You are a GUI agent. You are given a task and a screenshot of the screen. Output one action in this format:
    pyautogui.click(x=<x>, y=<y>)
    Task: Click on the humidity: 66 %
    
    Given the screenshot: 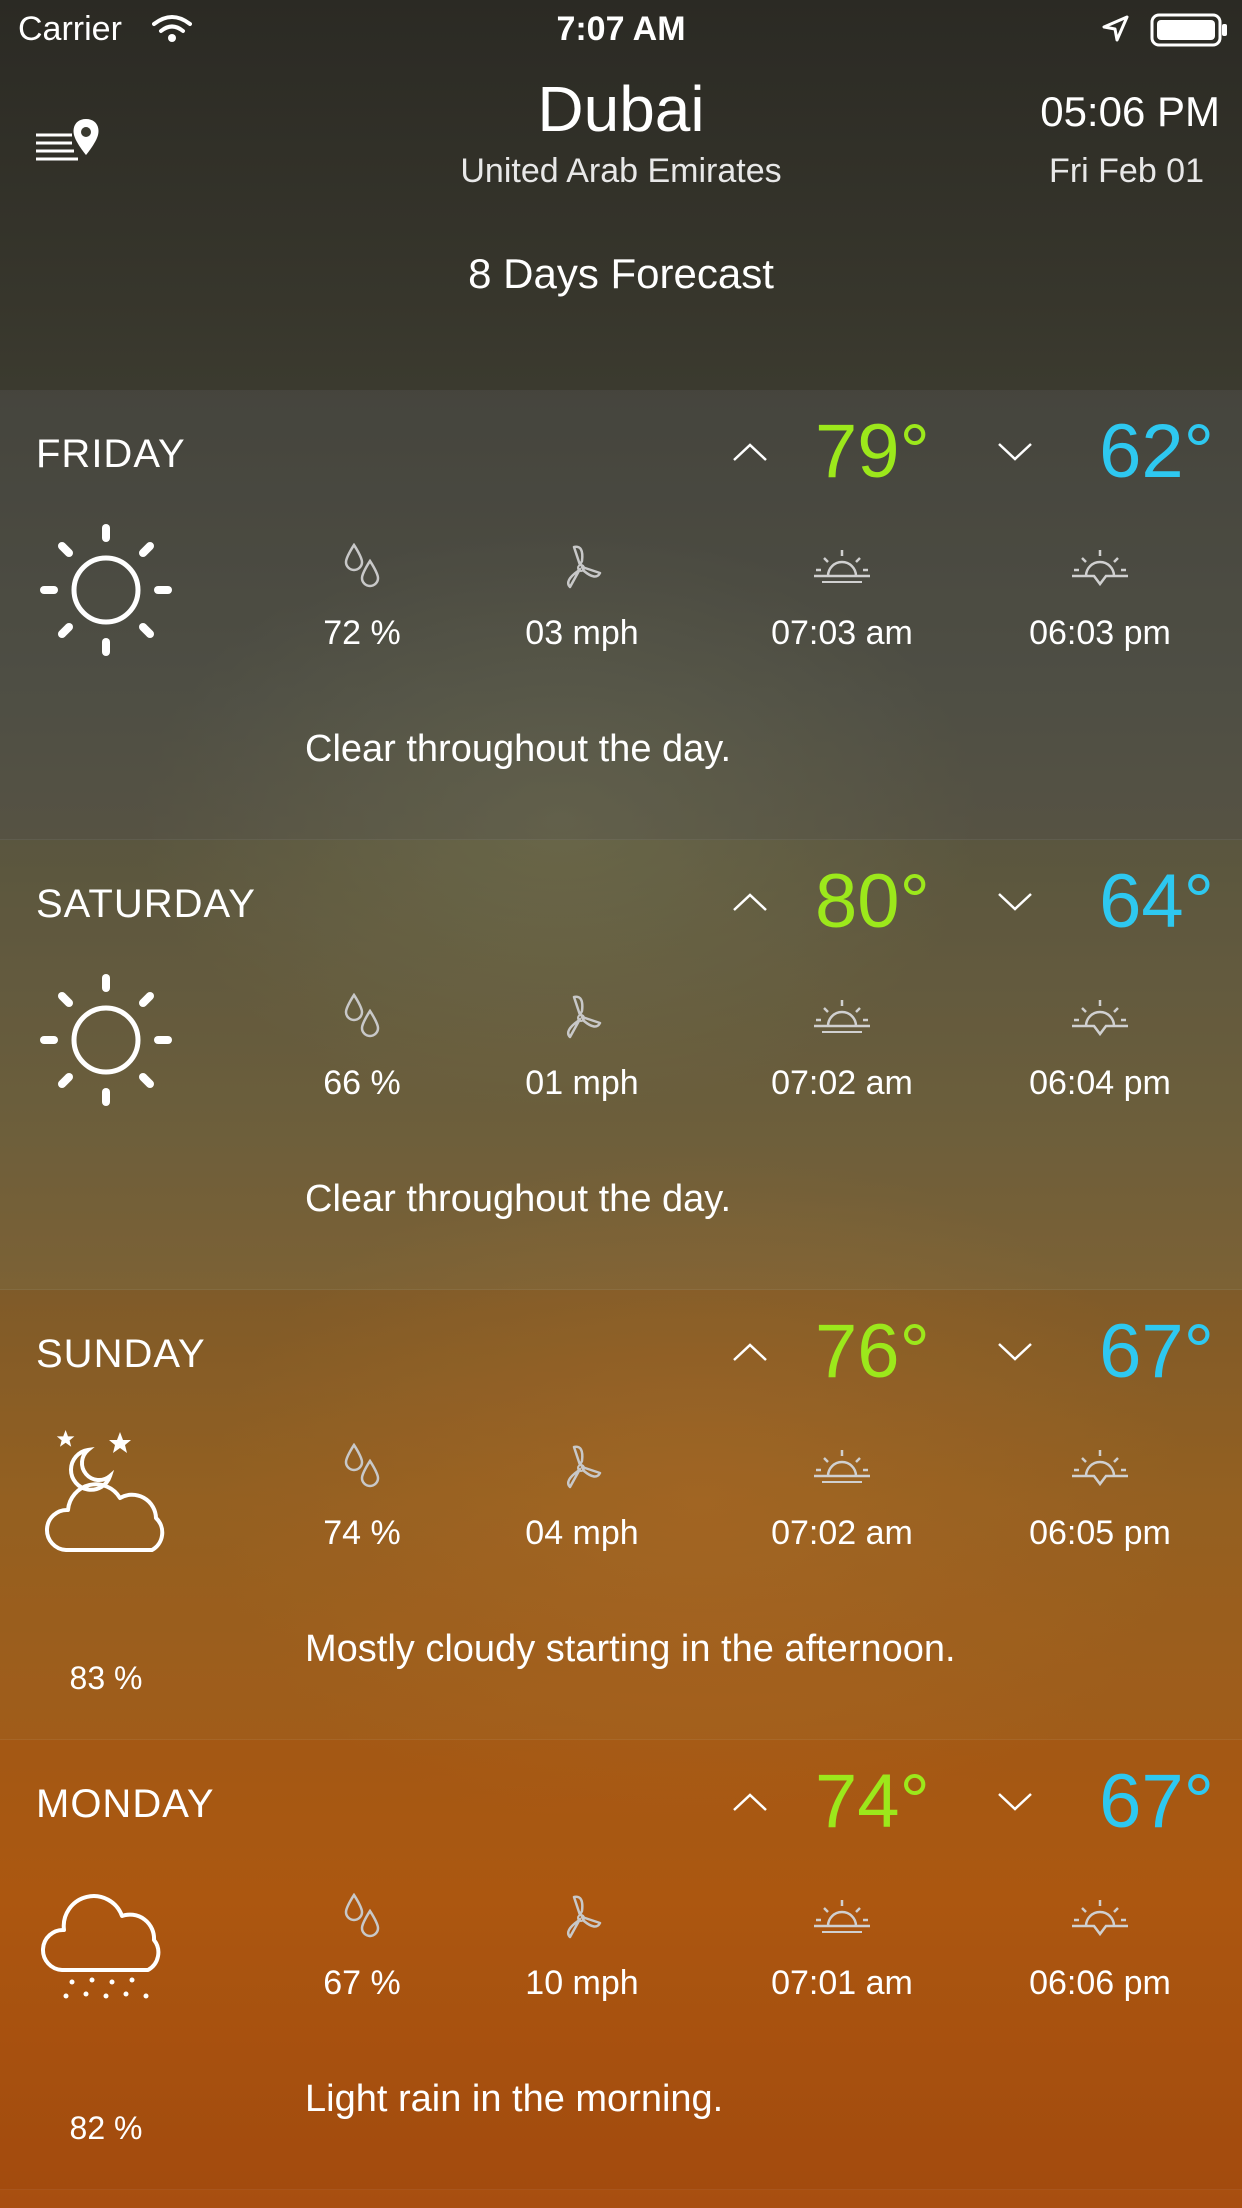 What is the action you would take?
    pyautogui.click(x=362, y=1046)
    